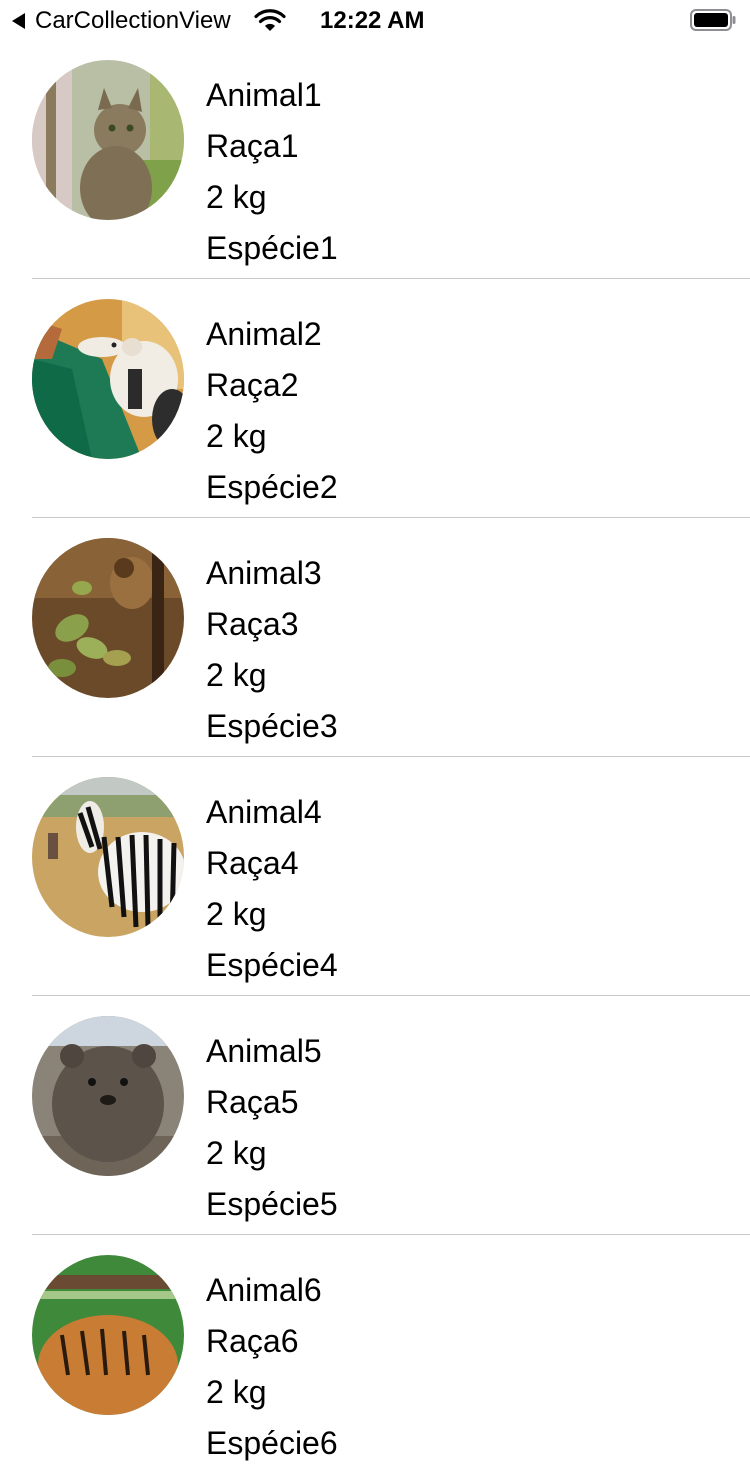 The width and height of the screenshot is (750, 1474). What do you see at coordinates (252, 385) in the screenshot?
I see `animal-breed: Raça2` at bounding box center [252, 385].